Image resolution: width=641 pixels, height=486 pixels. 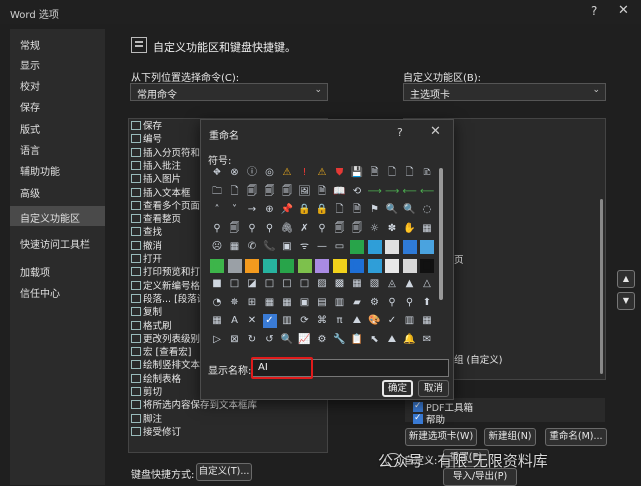 I want to click on symbol-cell: ▧, so click(x=375, y=284).